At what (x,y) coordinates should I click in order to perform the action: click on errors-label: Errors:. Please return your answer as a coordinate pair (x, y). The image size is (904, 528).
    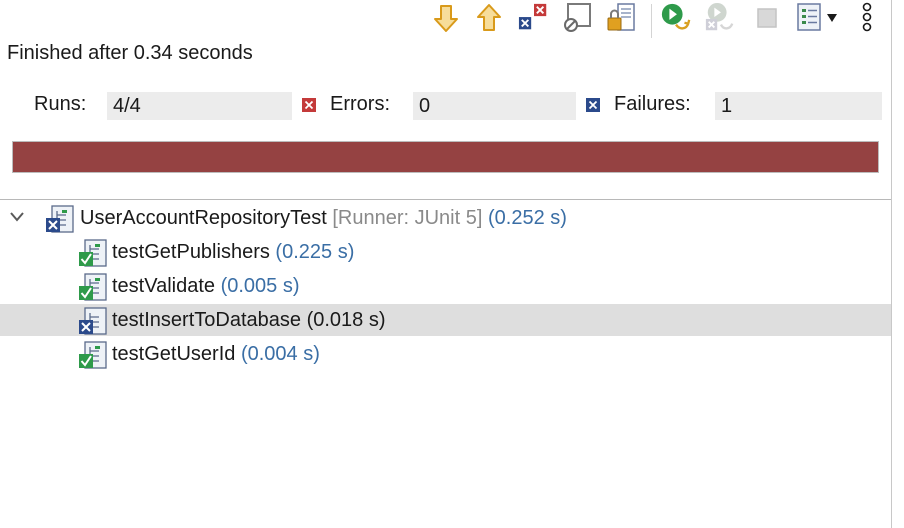
    Looking at the image, I should click on (360, 104).